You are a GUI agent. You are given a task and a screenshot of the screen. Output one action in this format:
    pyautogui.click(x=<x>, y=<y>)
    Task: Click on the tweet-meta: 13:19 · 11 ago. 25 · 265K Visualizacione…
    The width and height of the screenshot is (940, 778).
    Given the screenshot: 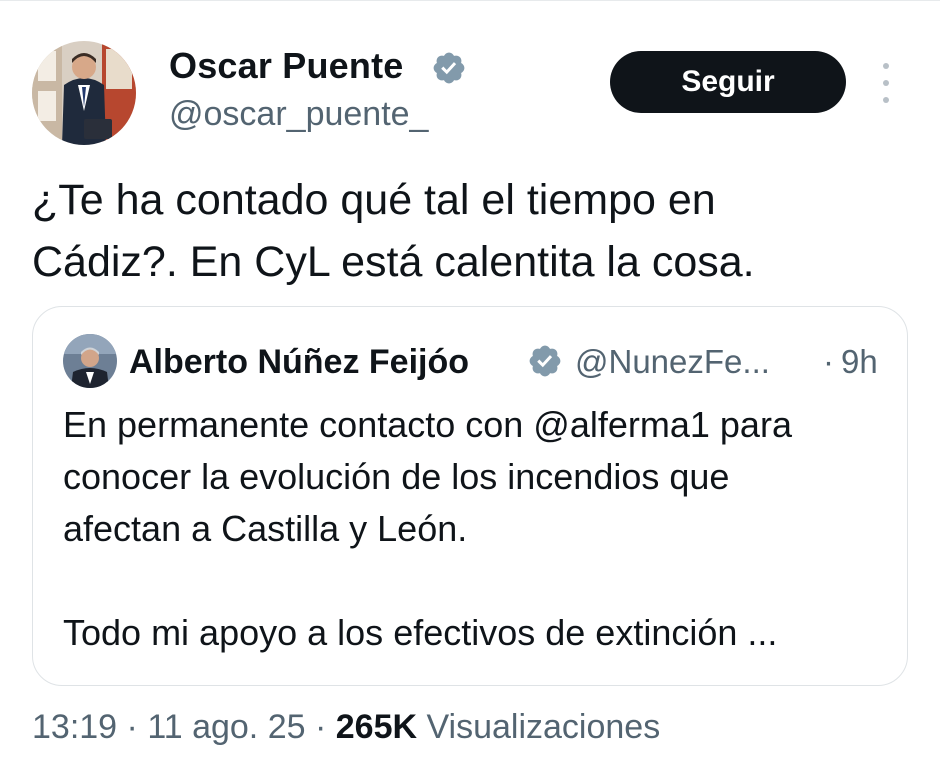 What is the action you would take?
    pyautogui.click(x=346, y=727)
    